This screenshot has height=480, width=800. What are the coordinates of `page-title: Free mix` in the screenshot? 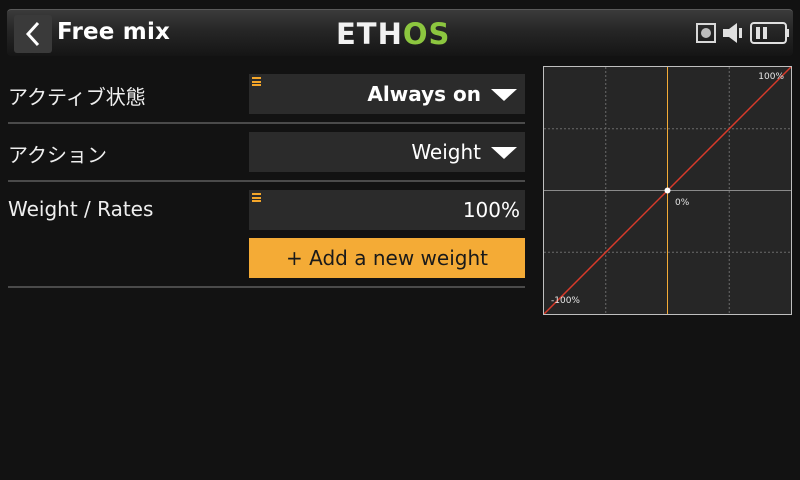 It's located at (114, 32).